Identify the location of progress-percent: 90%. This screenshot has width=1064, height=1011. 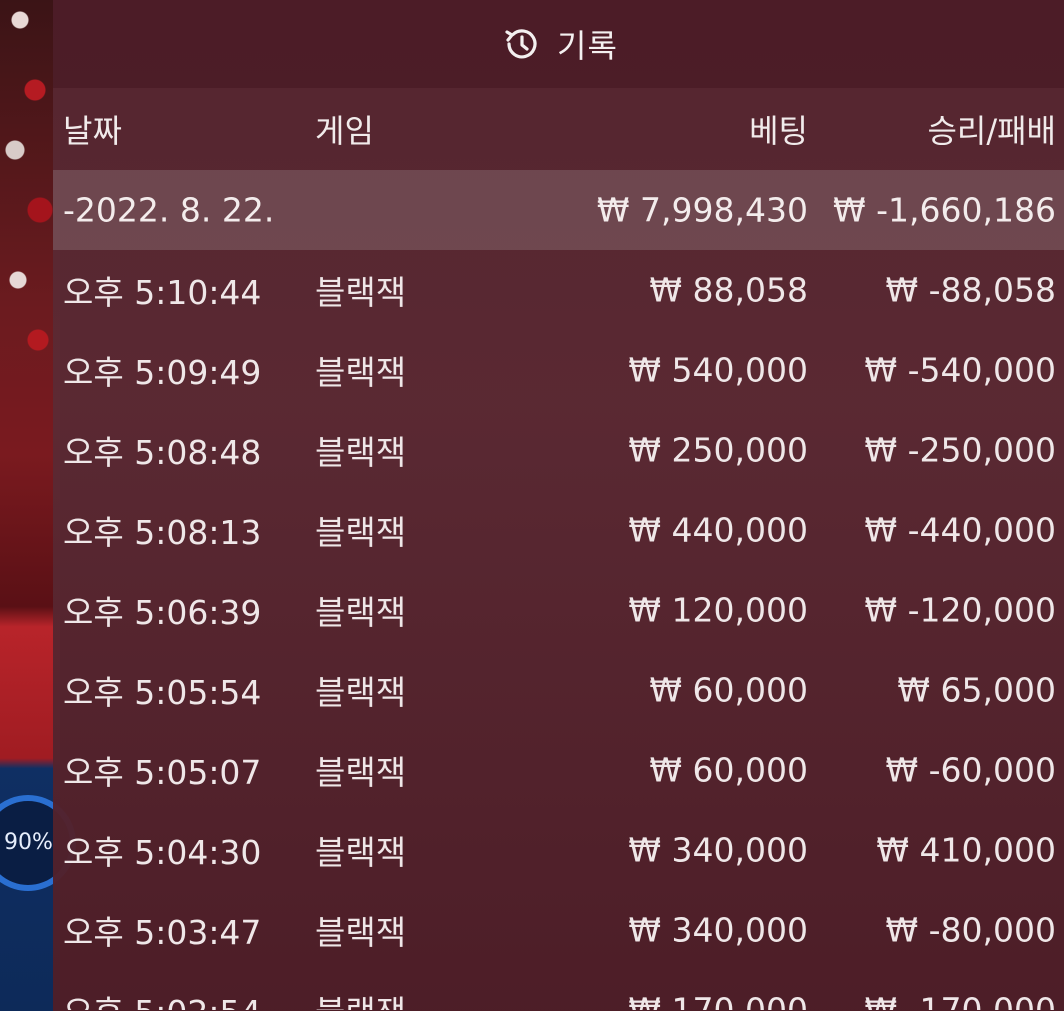
(28, 842).